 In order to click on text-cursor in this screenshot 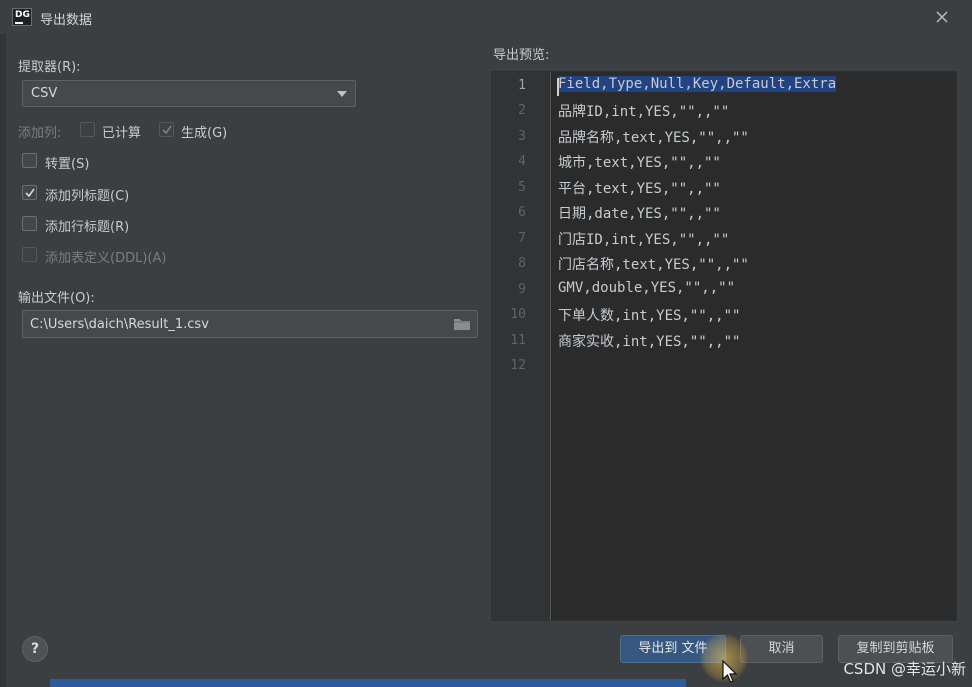, I will do `click(558, 87)`.